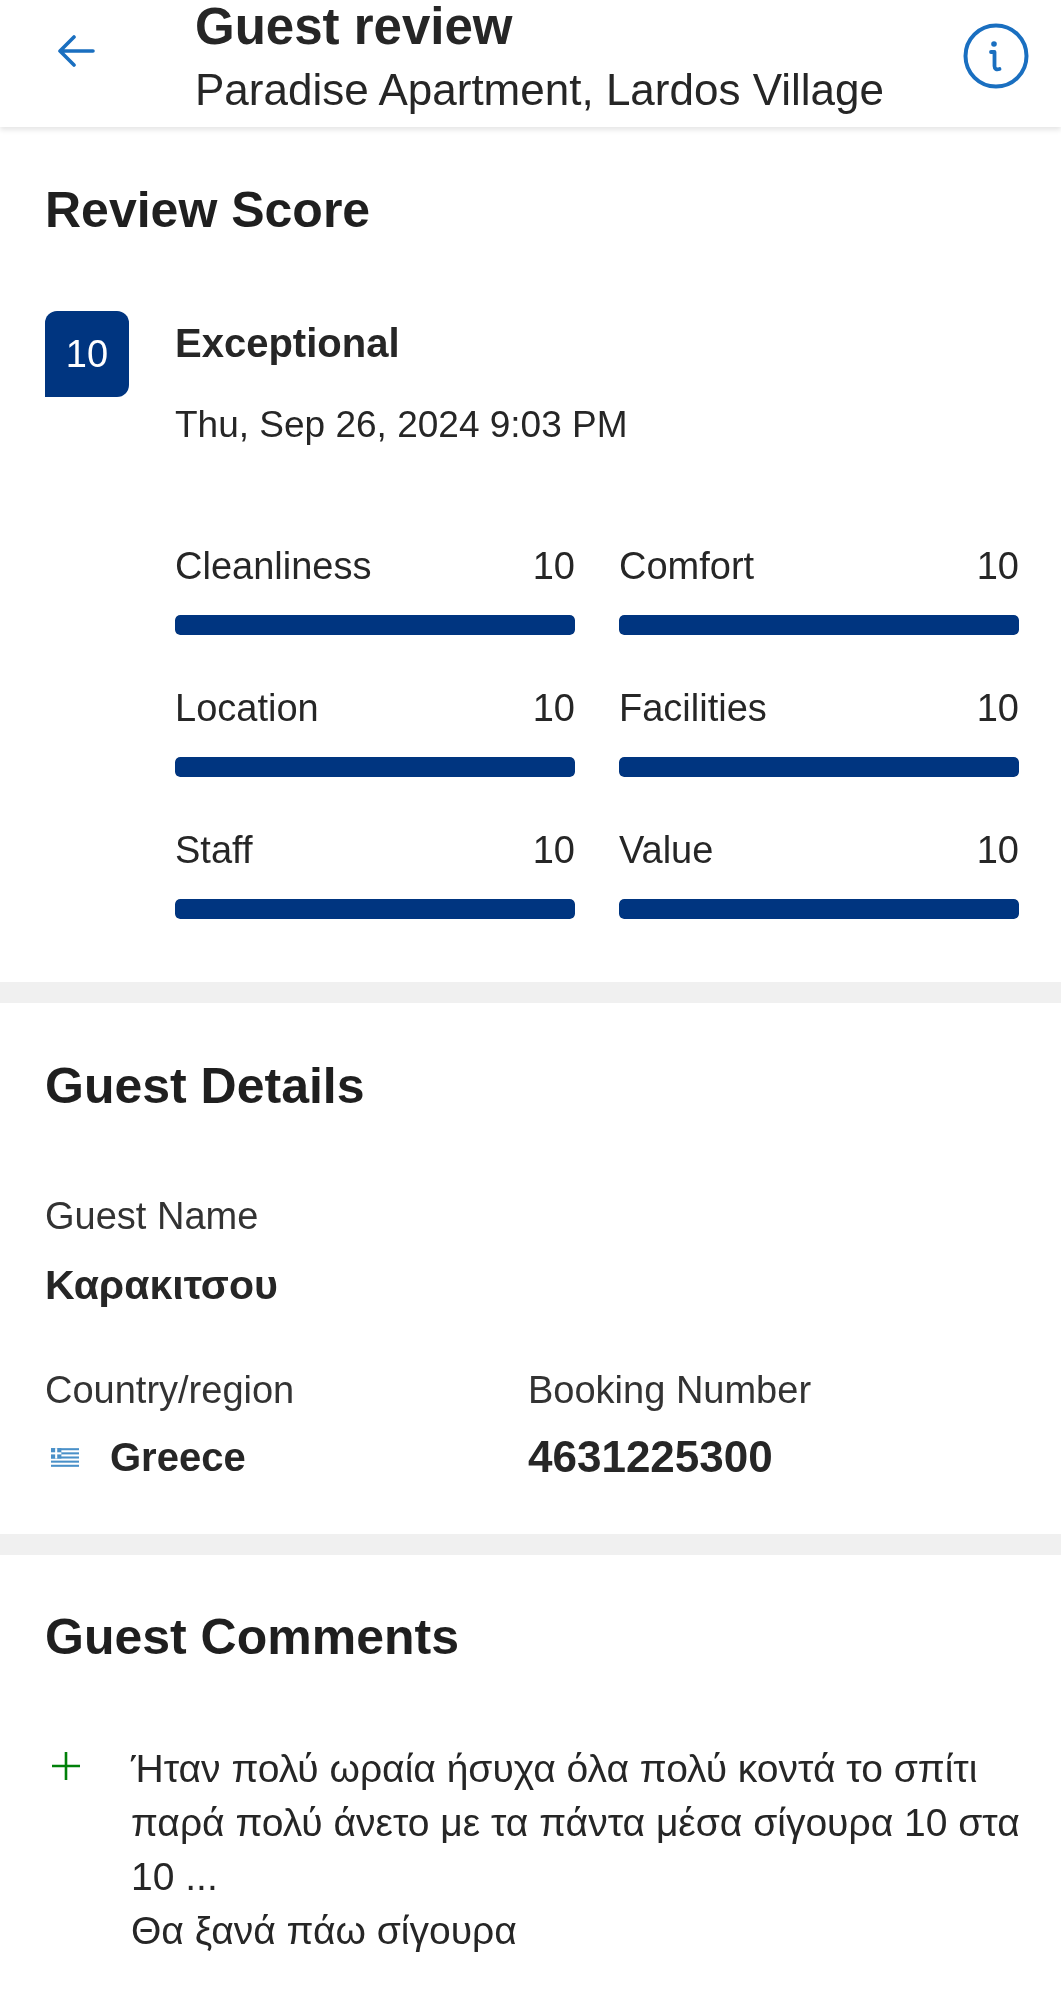 Image resolution: width=1061 pixels, height=2000 pixels. I want to click on info-icon, so click(996, 56).